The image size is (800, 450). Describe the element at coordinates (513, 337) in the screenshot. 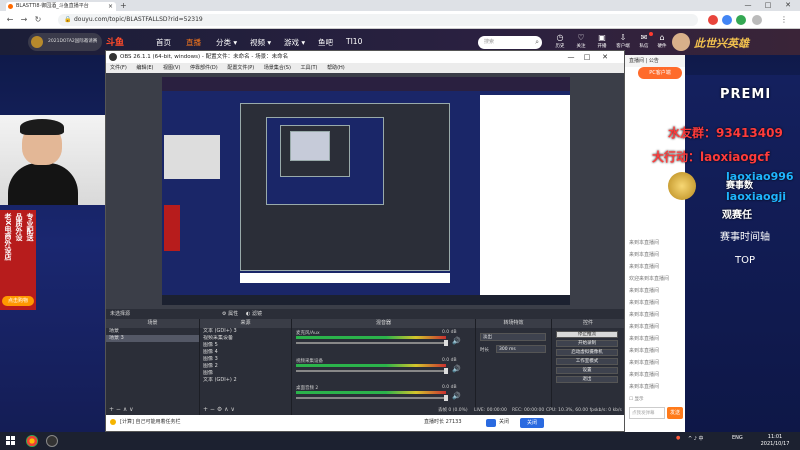

I see `transition-select: 淡出` at that location.